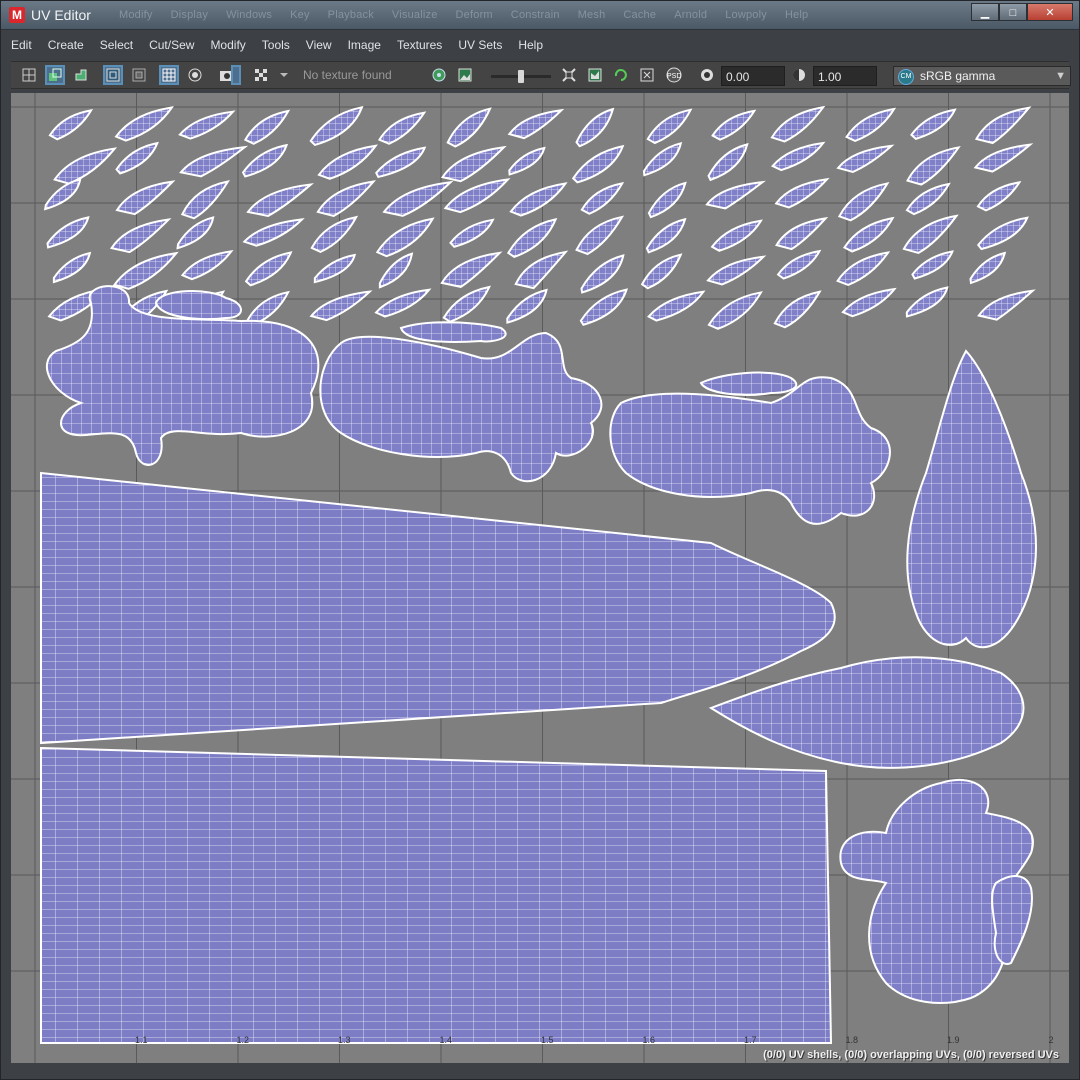 The height and width of the screenshot is (1080, 1080). I want to click on snapshot-icon, so click(595, 75).